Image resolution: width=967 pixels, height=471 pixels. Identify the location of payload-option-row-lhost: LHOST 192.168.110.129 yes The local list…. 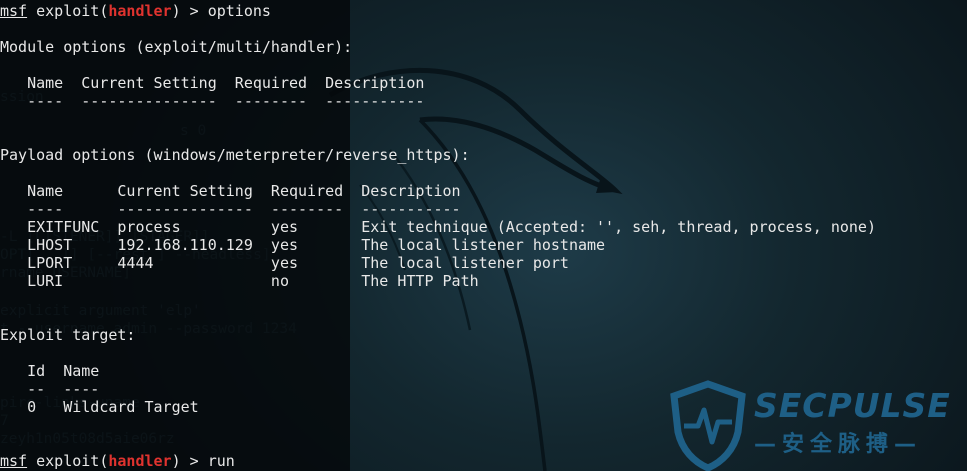
(303, 245).